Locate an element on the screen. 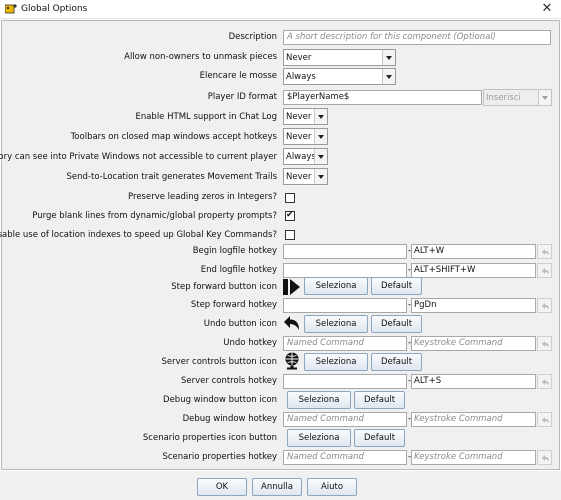 Image resolution: width=561 pixels, height=500 pixels. scenario-icon-label: Scenario properties icon button is located at coordinates (209, 438).